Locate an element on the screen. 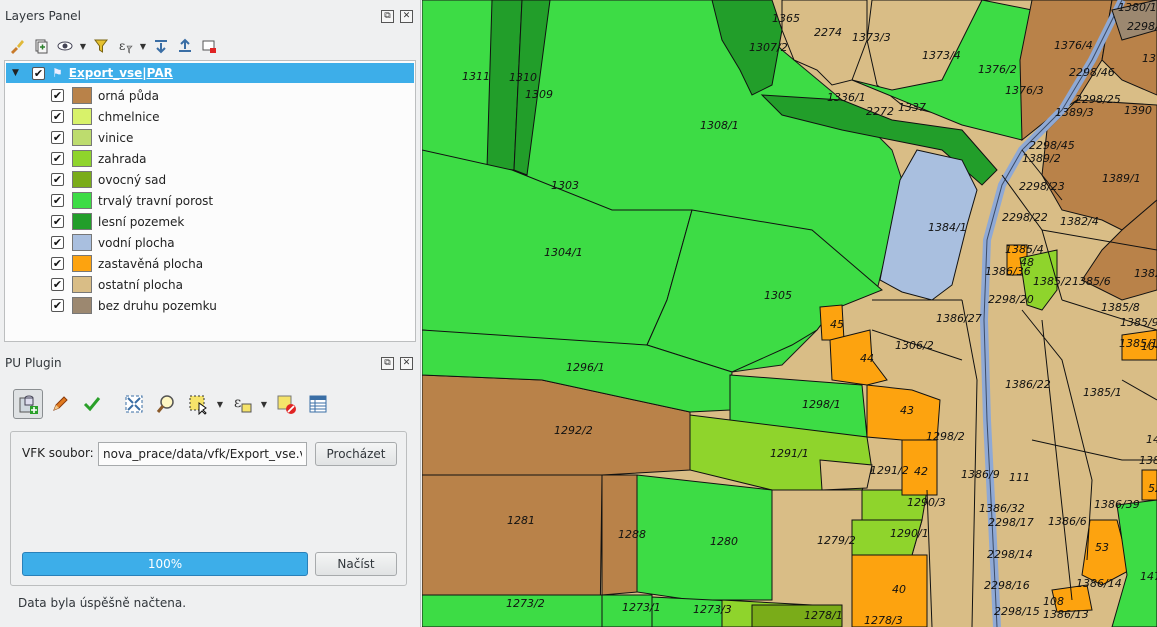 The image size is (1157, 627). vector-layer-icon: ⚑ is located at coordinates (57, 73).